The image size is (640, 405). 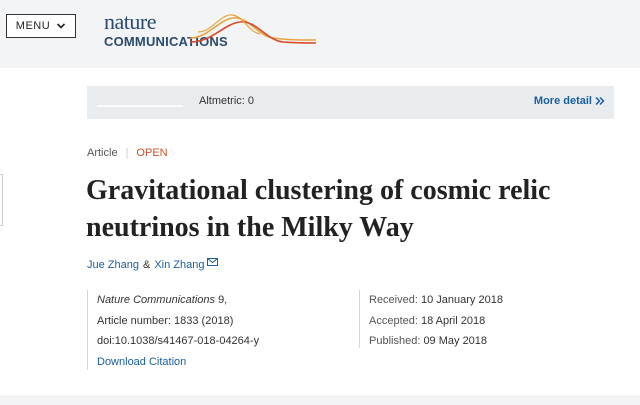 I want to click on footer-strip, so click(x=320, y=400).